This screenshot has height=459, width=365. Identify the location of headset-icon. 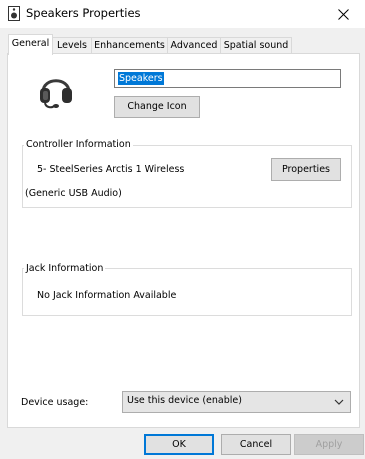
(56, 94).